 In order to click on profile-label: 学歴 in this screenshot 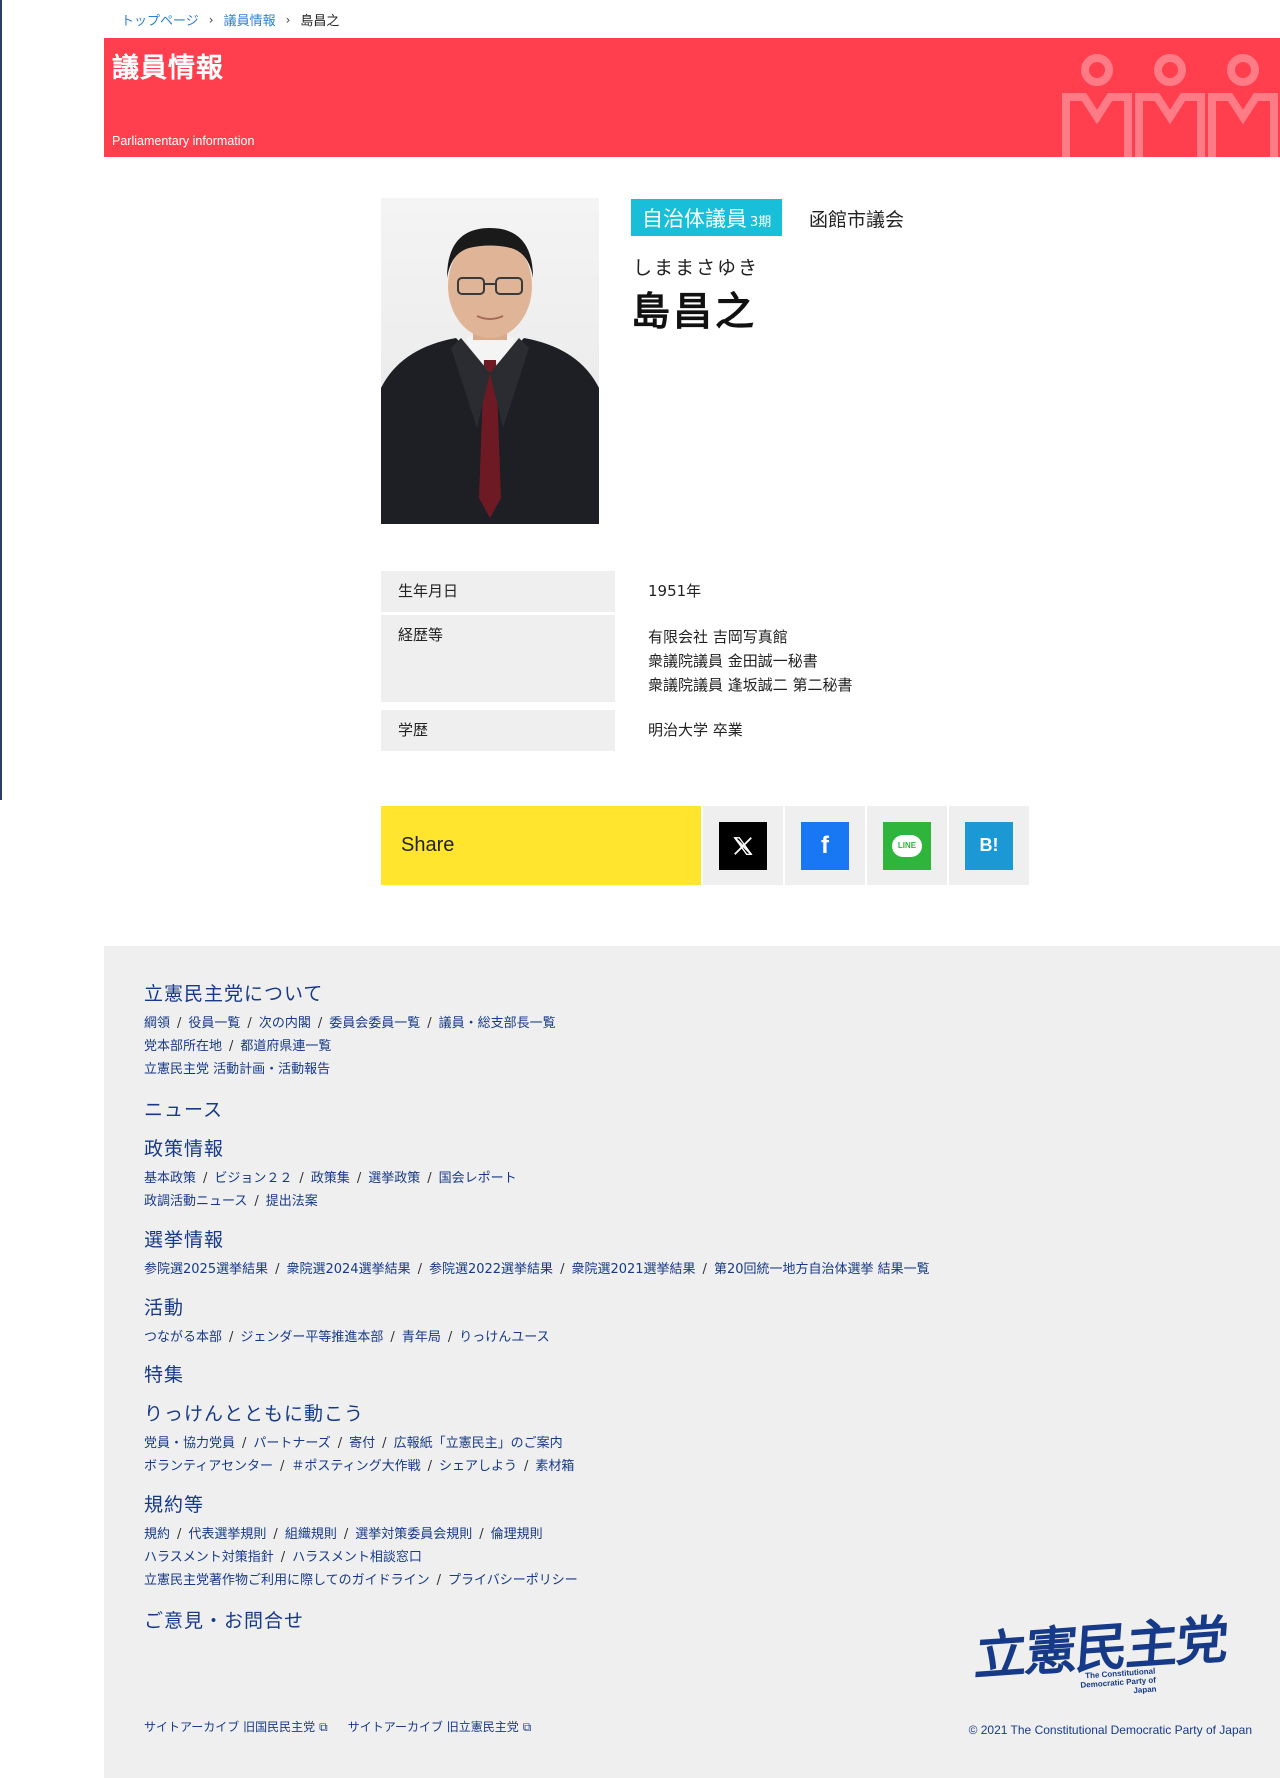, I will do `click(498, 730)`.